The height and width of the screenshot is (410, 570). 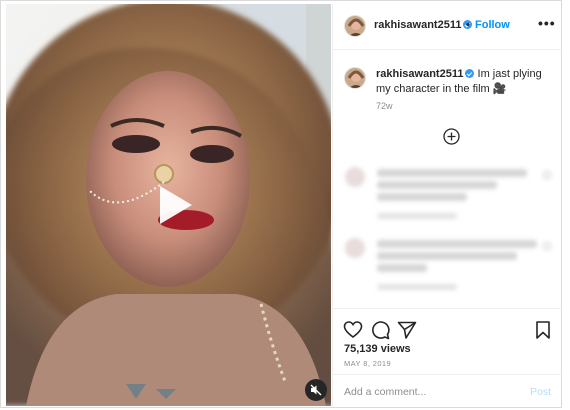 What do you see at coordinates (384, 106) in the screenshot?
I see `post-age: 72w` at bounding box center [384, 106].